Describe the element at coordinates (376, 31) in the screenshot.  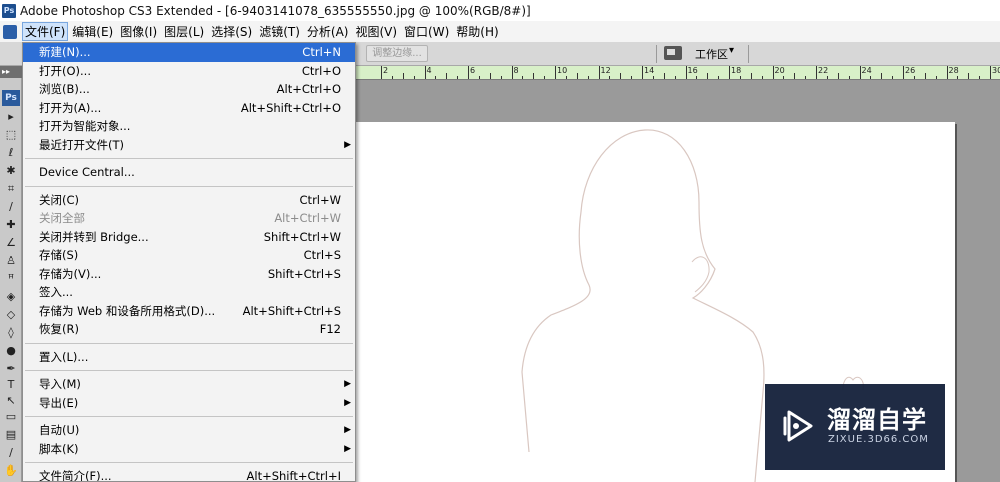
I see `menu-view: 视图(V)` at that location.